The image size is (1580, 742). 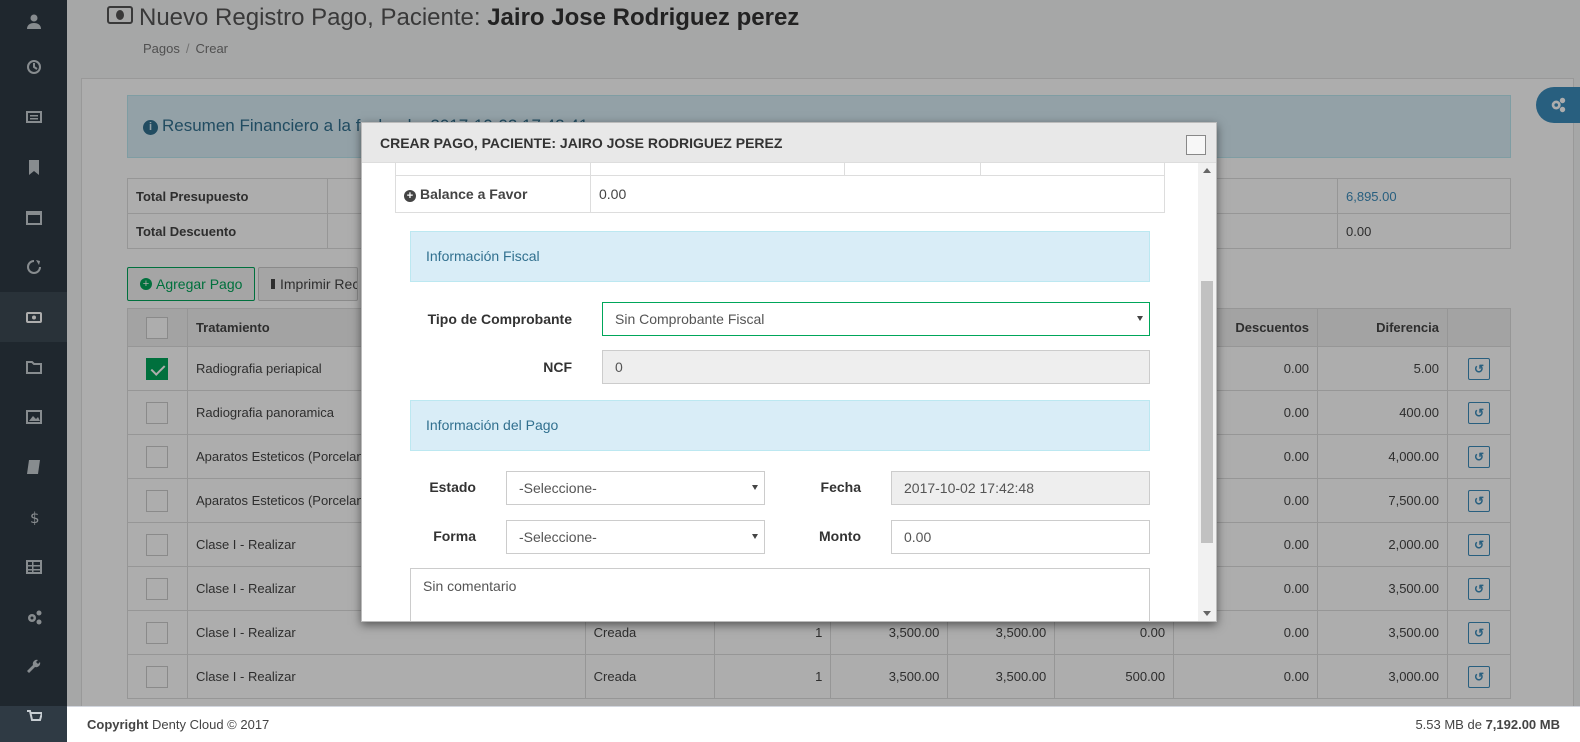 I want to click on fecha-field: 2017-10-02 17:42:48, so click(x=1020, y=488).